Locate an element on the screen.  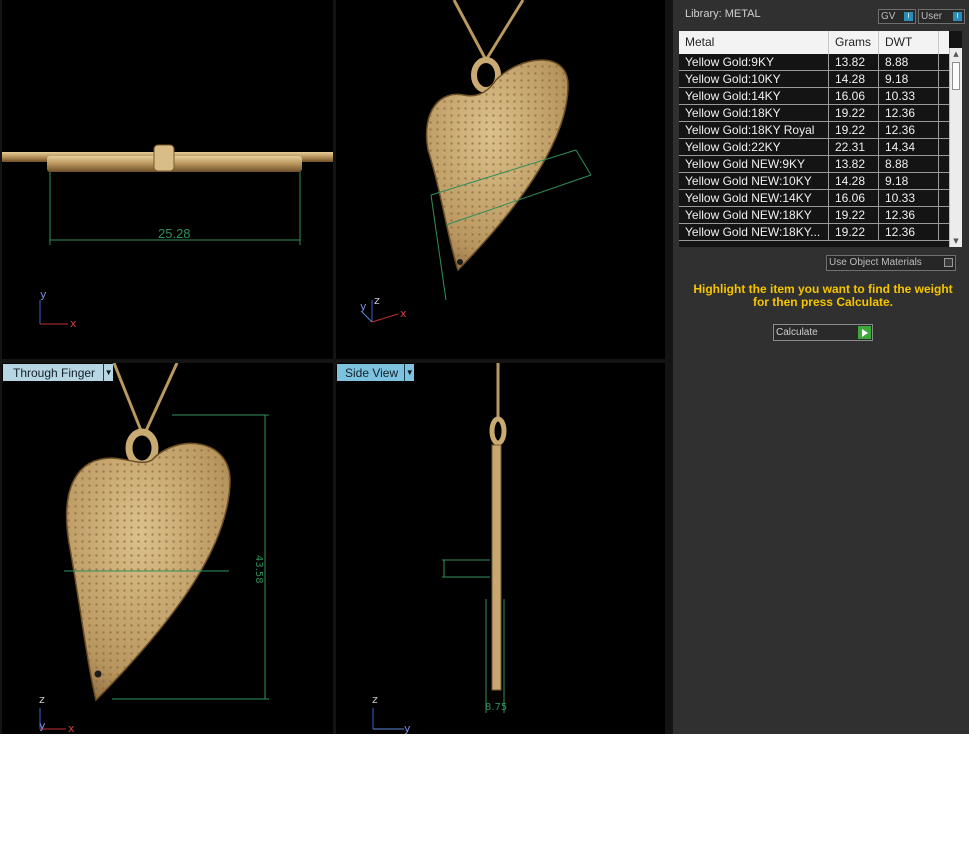
table-row: Yellow Gold:14KY 16.06 10.33 is located at coordinates (814, 96).